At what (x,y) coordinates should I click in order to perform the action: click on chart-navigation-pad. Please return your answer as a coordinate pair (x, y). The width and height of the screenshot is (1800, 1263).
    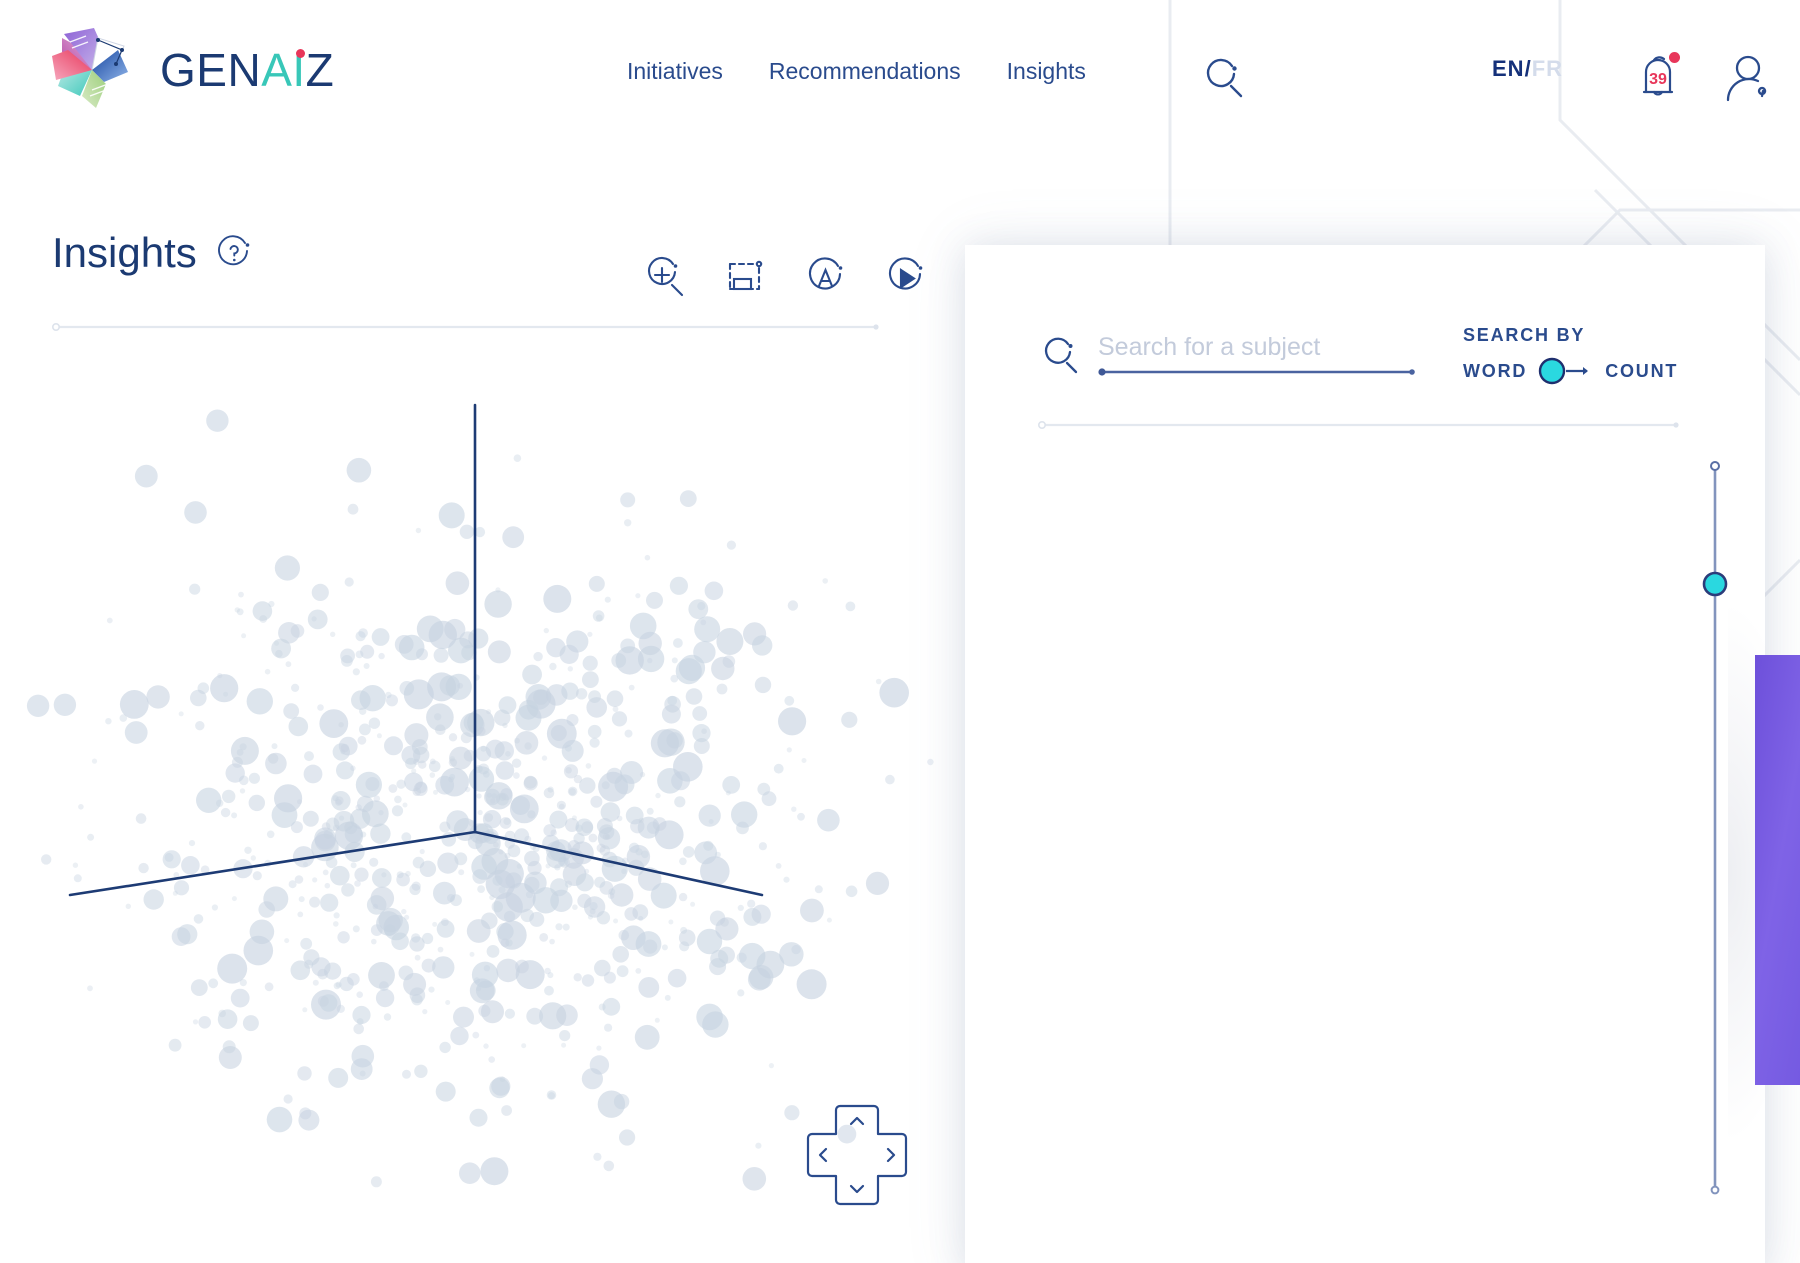
    Looking at the image, I should click on (857, 1155).